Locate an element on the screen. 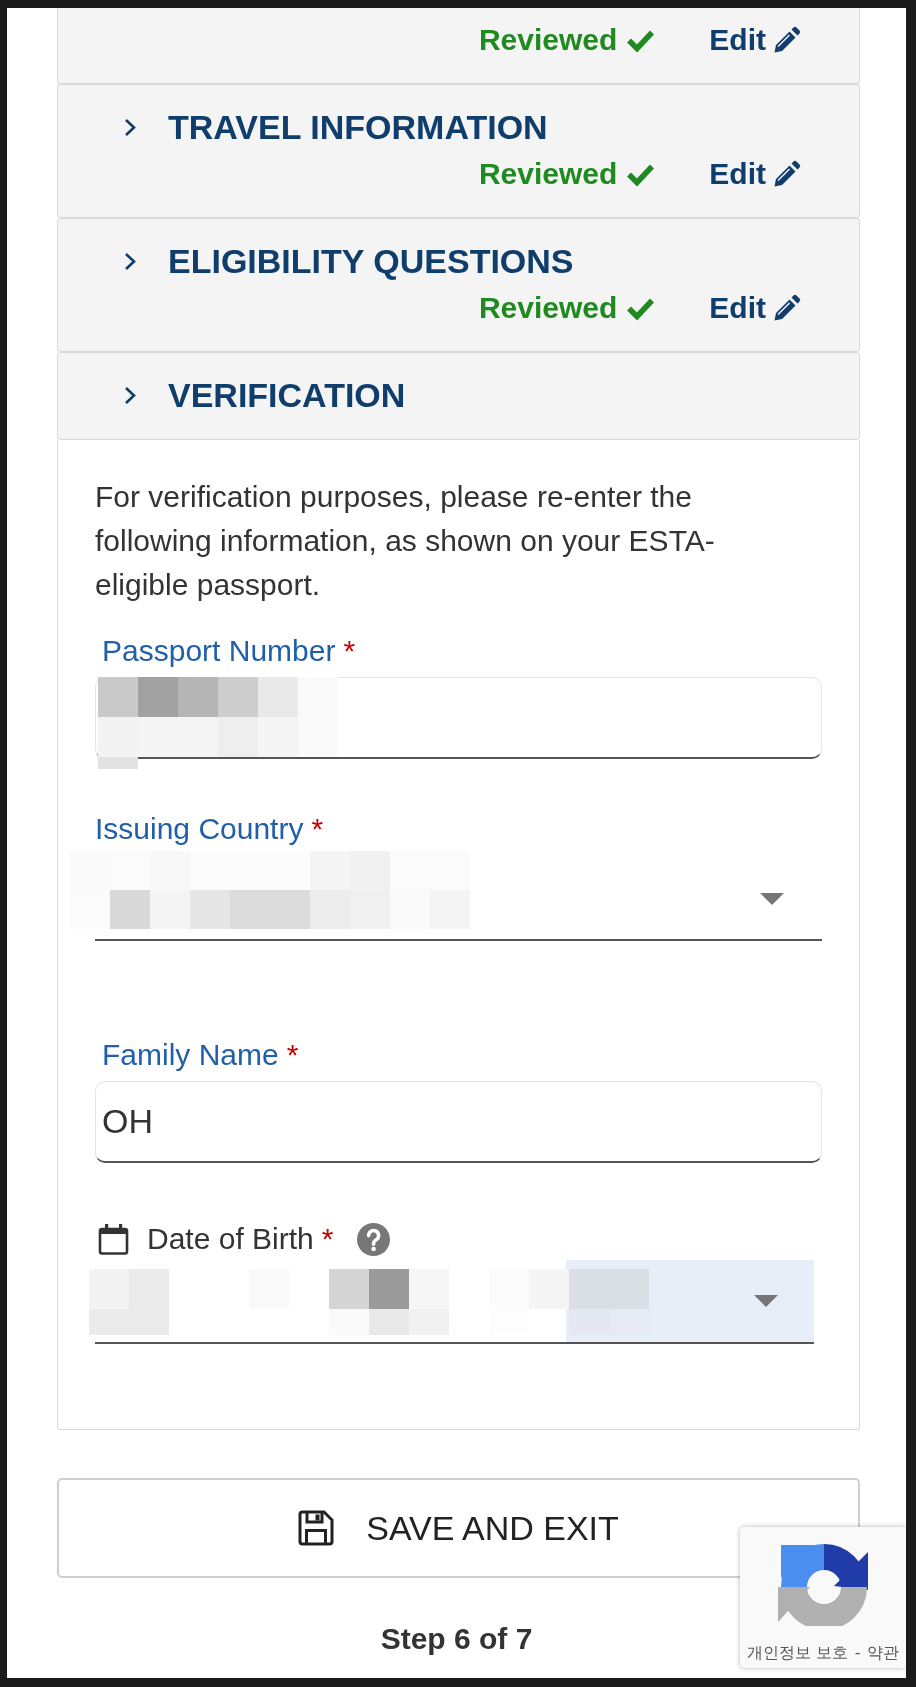  field-label: Family Name is located at coordinates (190, 1055).